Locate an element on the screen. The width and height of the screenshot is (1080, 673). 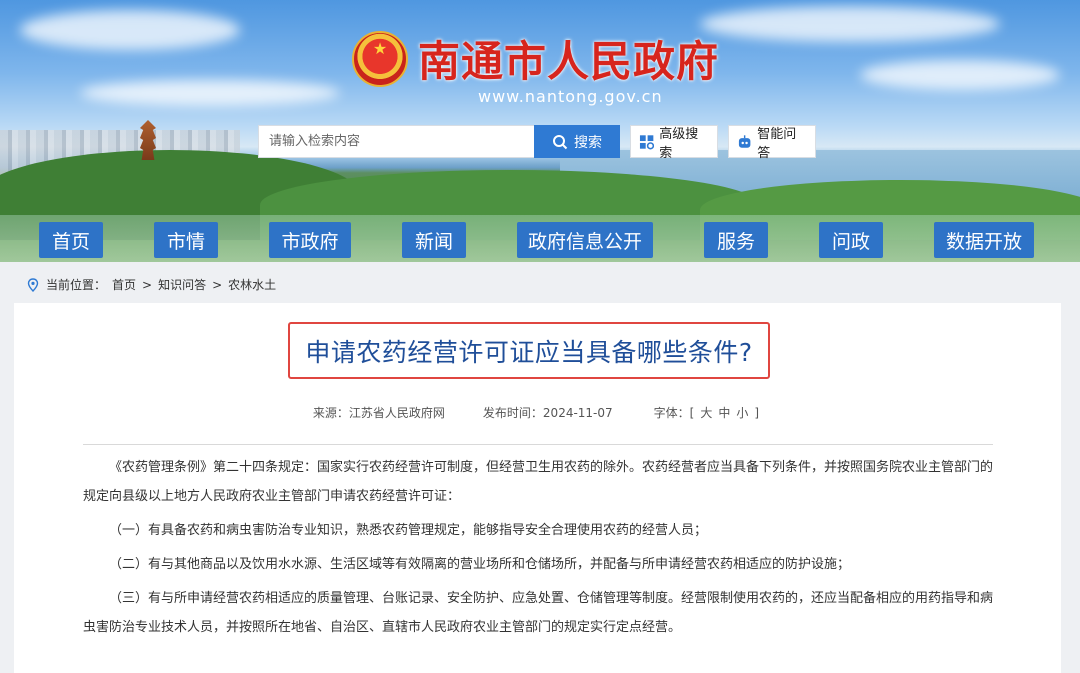
font-size-small: 小 is located at coordinates (742, 413).